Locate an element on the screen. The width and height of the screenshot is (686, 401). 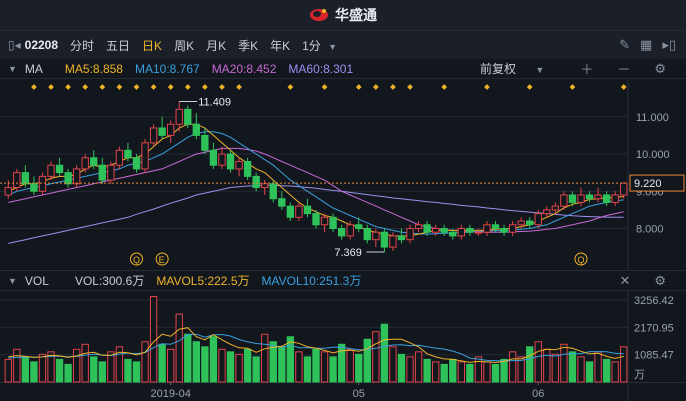
tab-period-4: 周K is located at coordinates (184, 45).